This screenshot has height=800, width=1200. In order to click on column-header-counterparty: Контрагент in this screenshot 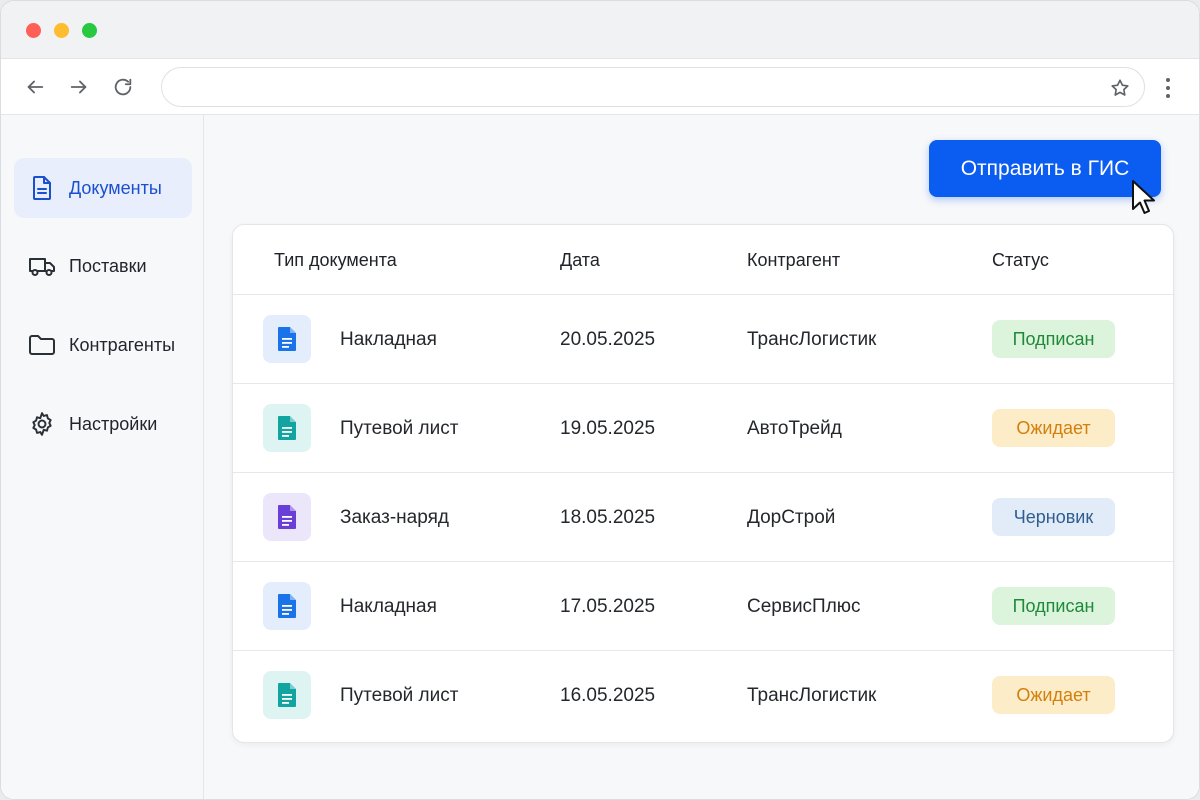, I will do `click(793, 260)`.